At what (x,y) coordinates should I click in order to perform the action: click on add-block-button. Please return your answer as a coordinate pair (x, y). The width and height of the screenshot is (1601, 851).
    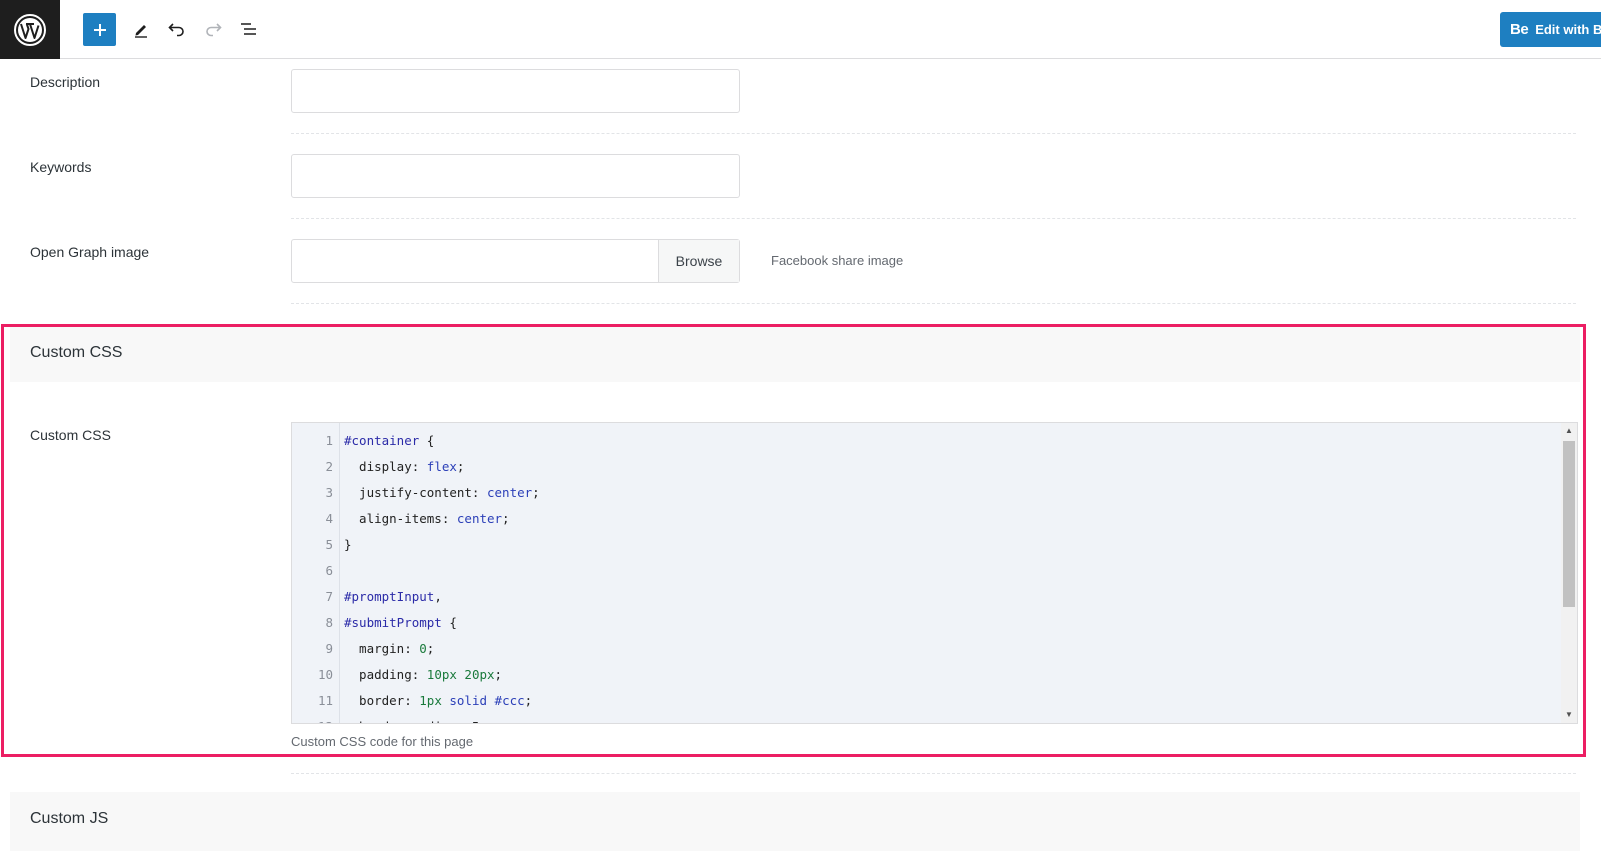
    Looking at the image, I should click on (99, 29).